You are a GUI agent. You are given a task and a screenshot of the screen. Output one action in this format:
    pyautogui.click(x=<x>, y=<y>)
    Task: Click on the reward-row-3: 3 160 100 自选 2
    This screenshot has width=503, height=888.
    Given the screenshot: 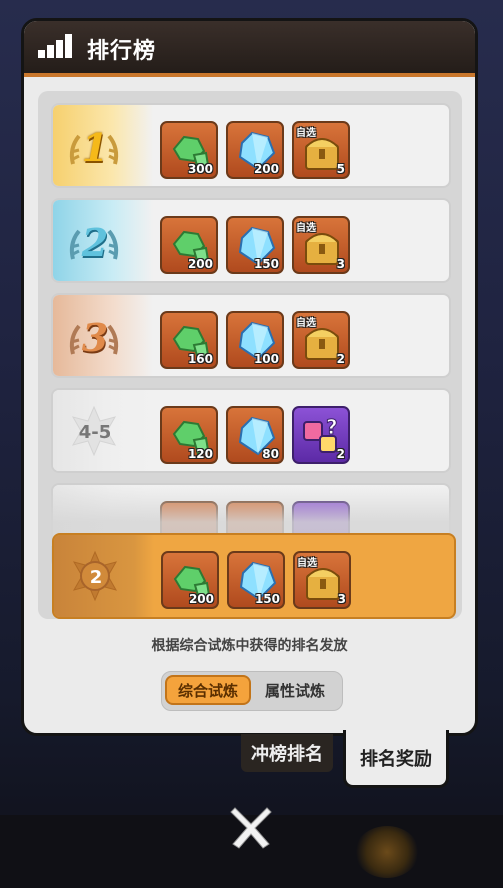 What is the action you would take?
    pyautogui.click(x=251, y=335)
    